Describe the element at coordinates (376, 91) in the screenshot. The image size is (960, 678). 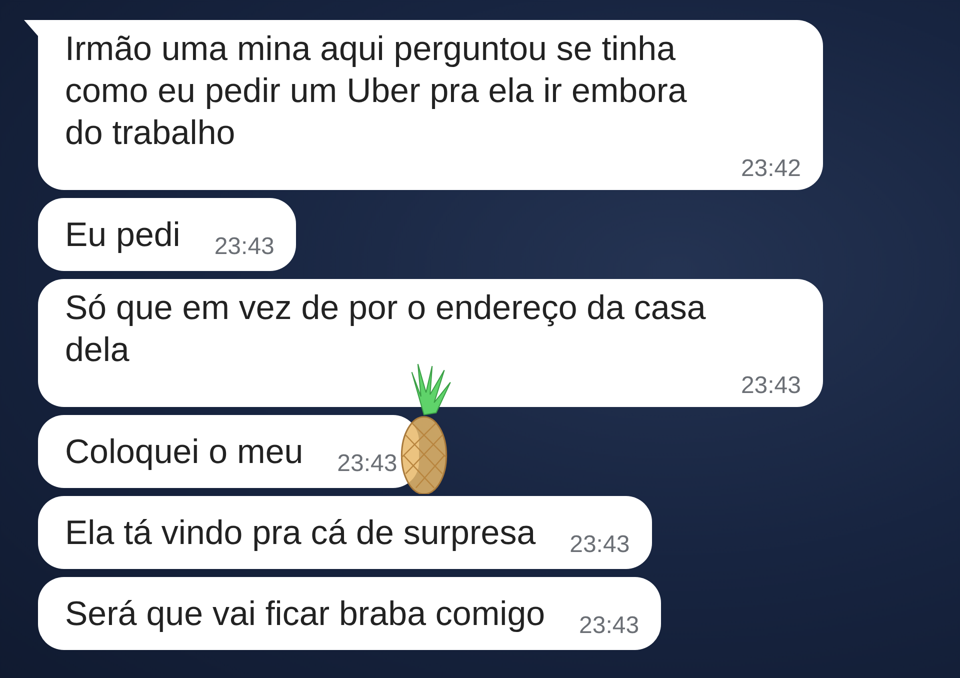
I see `message-text: Irmão uma mina aqui perguntou se tinha como eu pedir um Uber pra ela ir embora do trabalho` at that location.